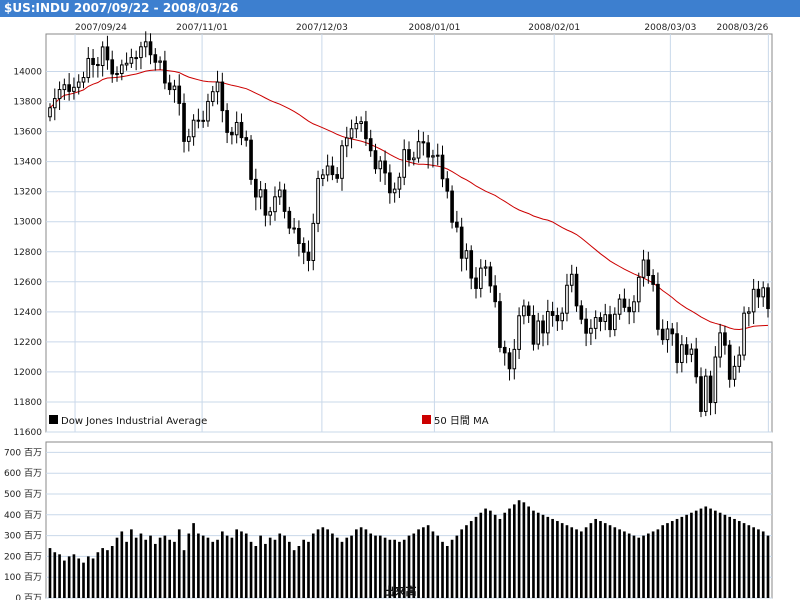 This screenshot has width=800, height=600. What do you see at coordinates (27, 343) in the screenshot?
I see `price-y-tick-label: 12200` at bounding box center [27, 343].